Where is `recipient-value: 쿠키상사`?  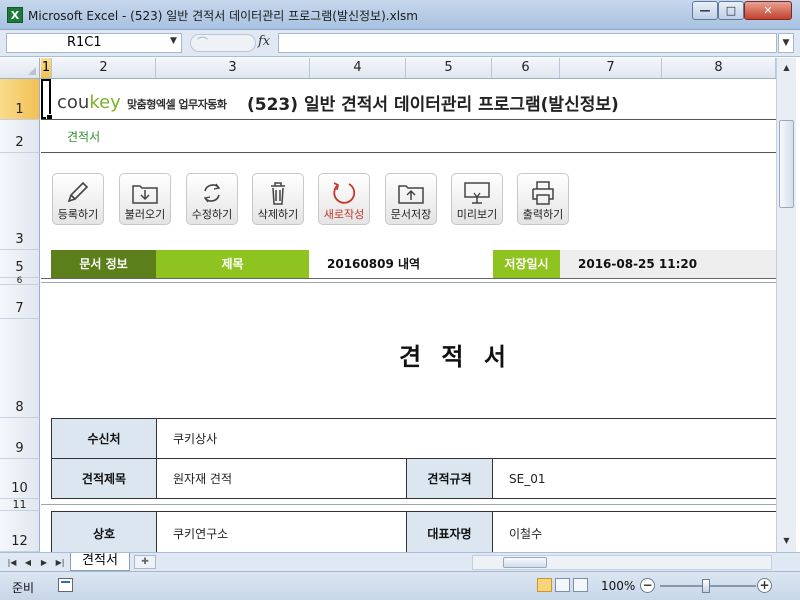 recipient-value: 쿠키상사 is located at coordinates (466, 439).